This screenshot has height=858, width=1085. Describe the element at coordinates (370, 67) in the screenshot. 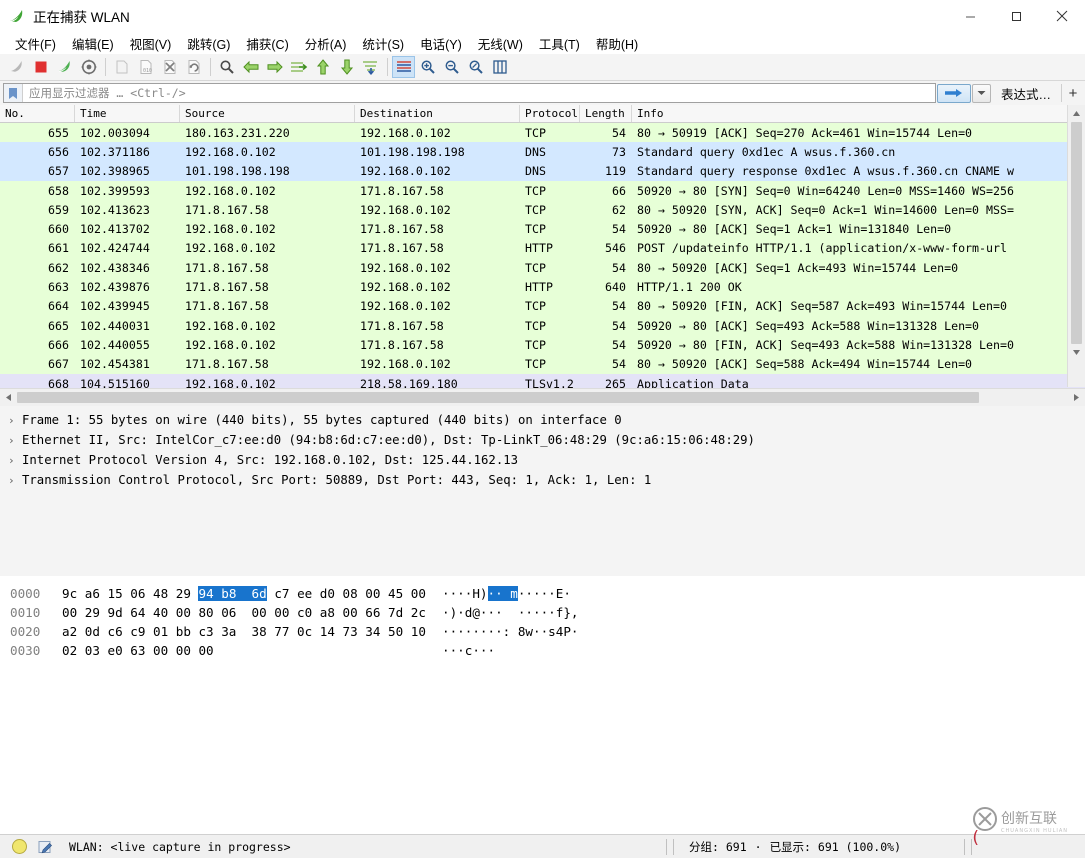

I see `auto-scroll-icon` at that location.